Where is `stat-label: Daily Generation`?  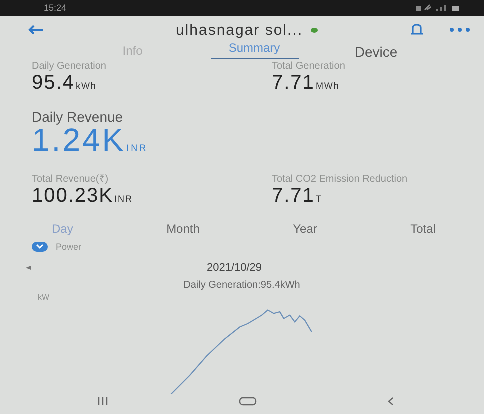 stat-label: Daily Generation is located at coordinates (70, 67).